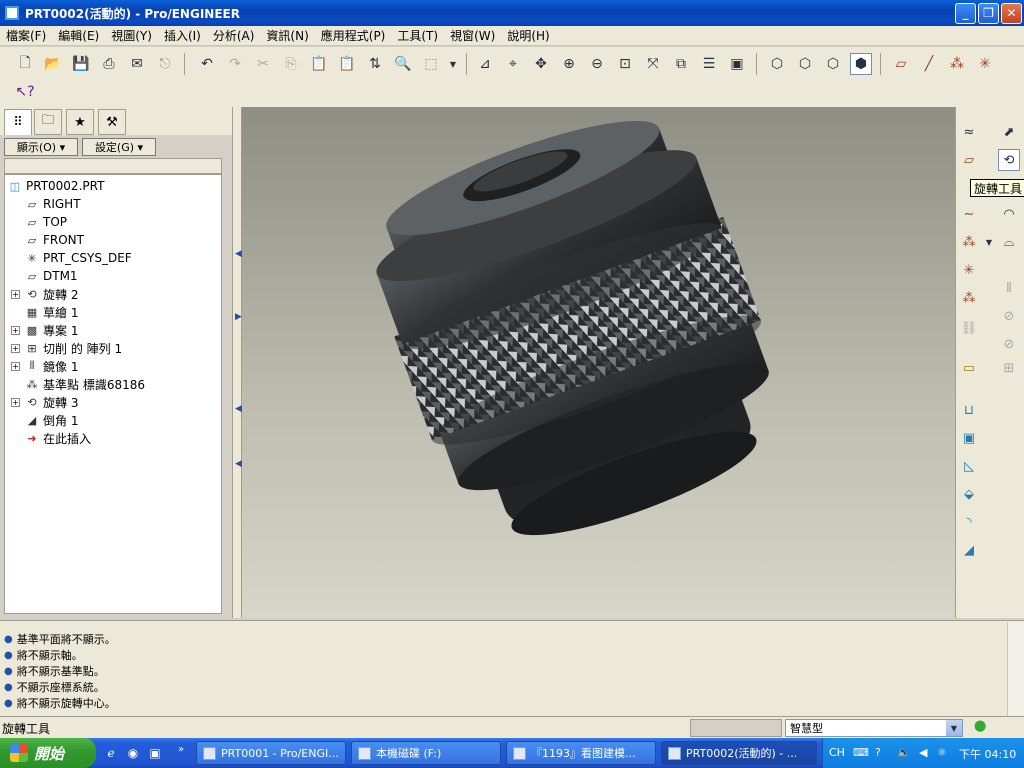 The image size is (1024, 768). What do you see at coordinates (78, 384) in the screenshot?
I see `tree-node: +⁂基準點 標識68186` at bounding box center [78, 384].